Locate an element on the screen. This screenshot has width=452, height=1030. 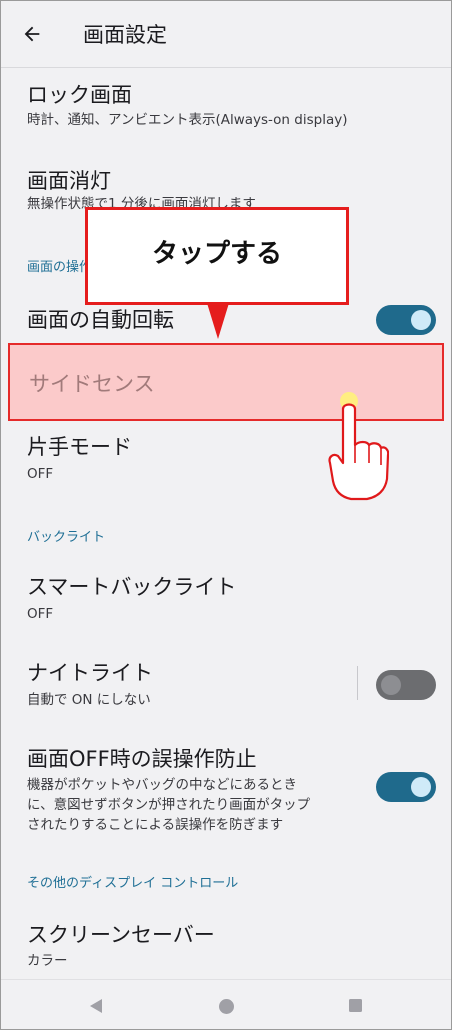
section-header-screen-ops: 画面の操作 is located at coordinates (60, 267).